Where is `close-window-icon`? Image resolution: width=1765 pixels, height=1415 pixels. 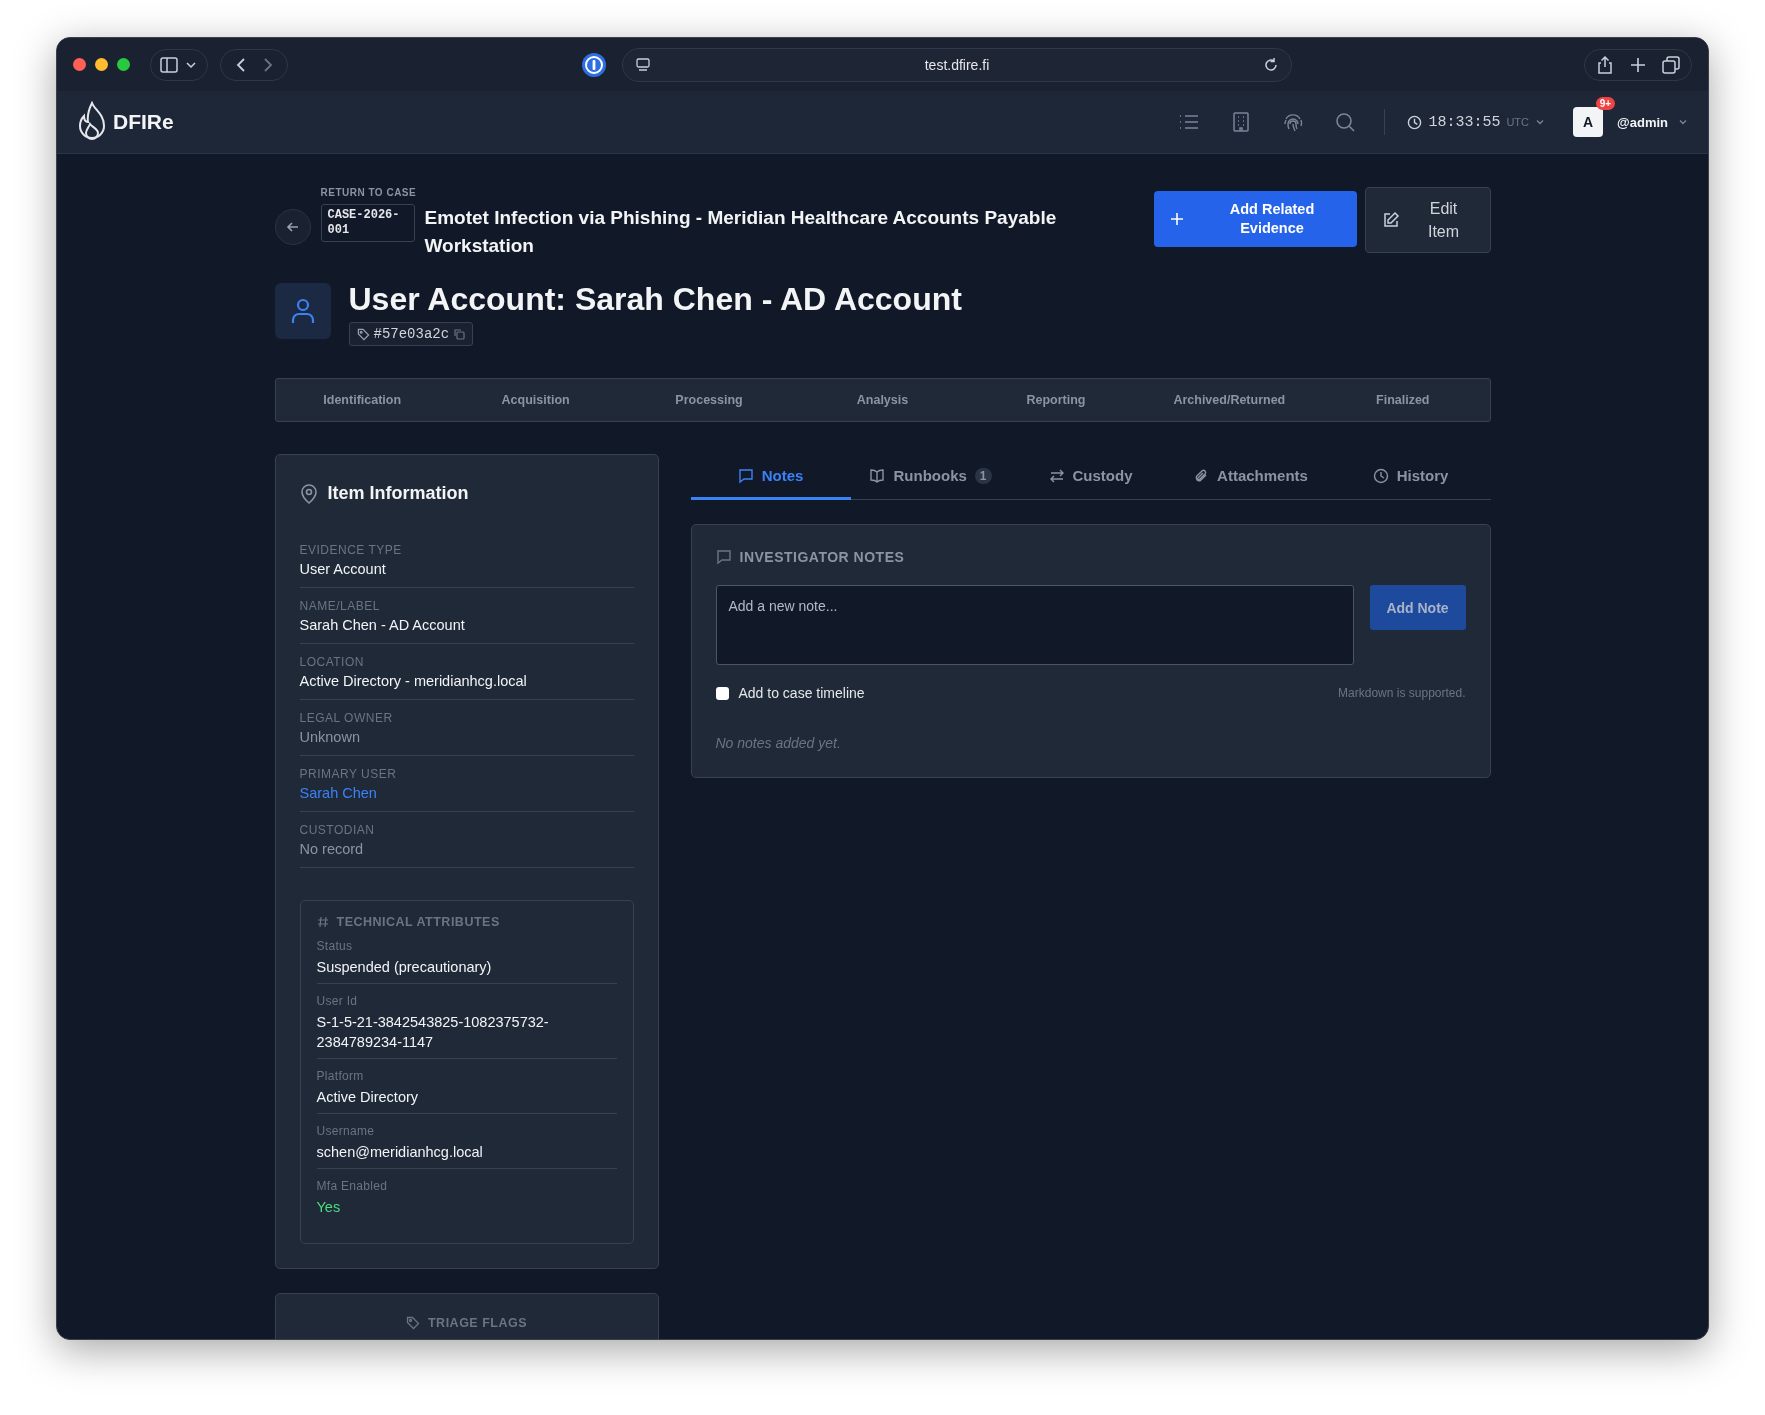 close-window-icon is located at coordinates (79, 64).